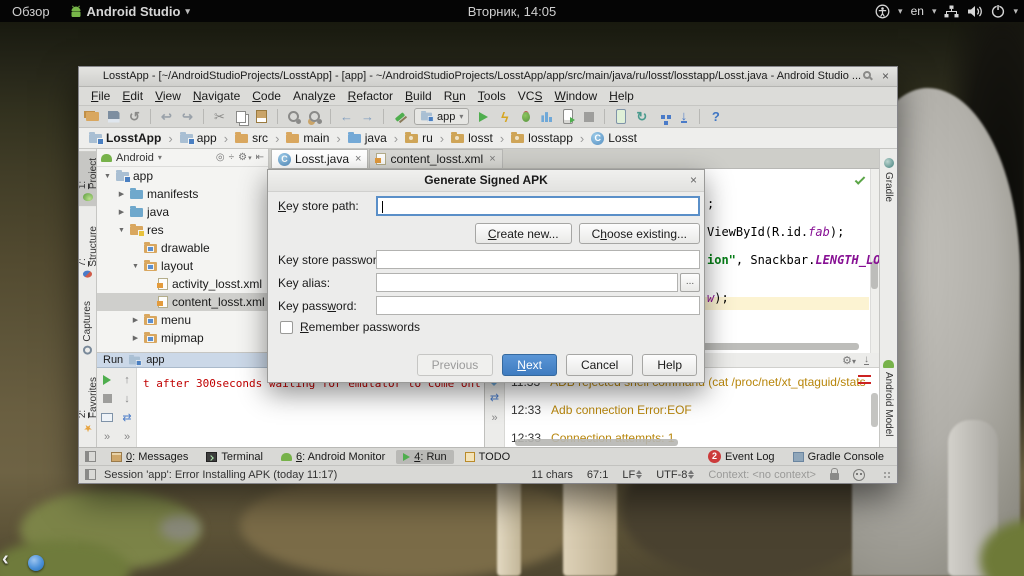  Describe the element at coordinates (251, 138) in the screenshot. I see `breadcrumb-item-src: src` at that location.